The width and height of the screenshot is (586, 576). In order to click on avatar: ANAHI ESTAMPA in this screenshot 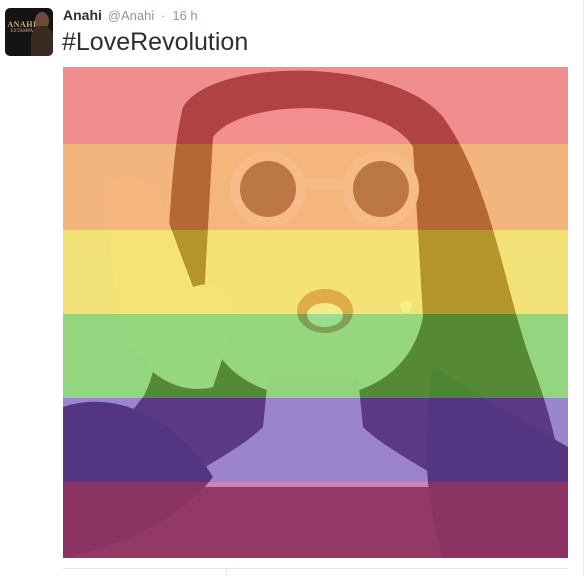, I will do `click(29, 32)`.